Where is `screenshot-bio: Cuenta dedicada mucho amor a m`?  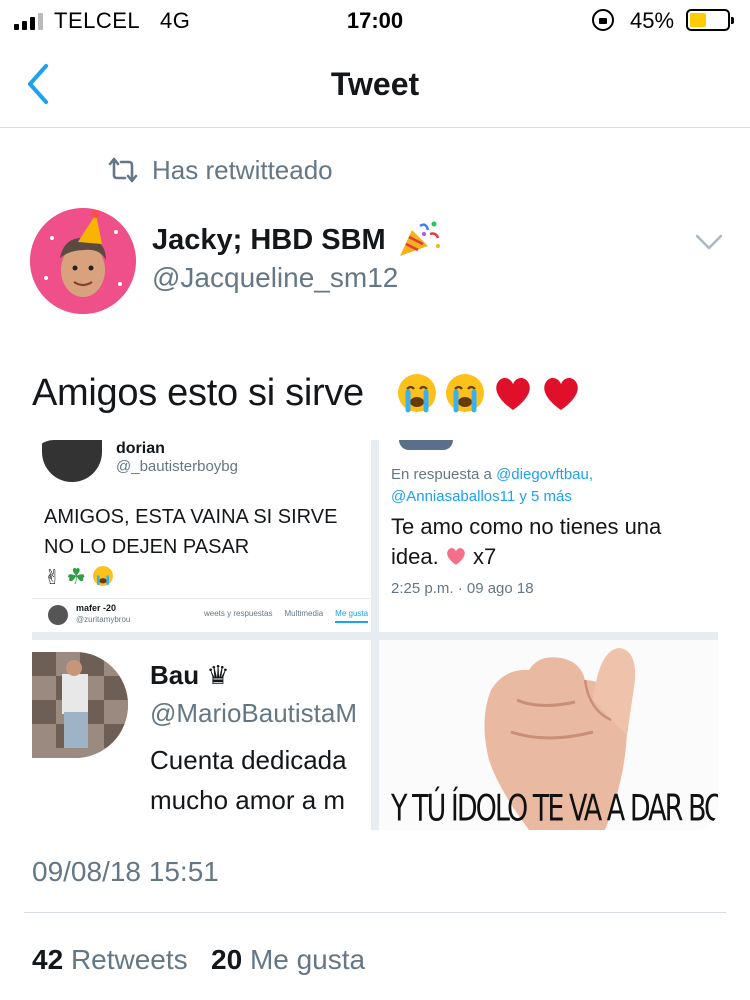
screenshot-bio: Cuenta dedicada mucho amor a m is located at coordinates (248, 780).